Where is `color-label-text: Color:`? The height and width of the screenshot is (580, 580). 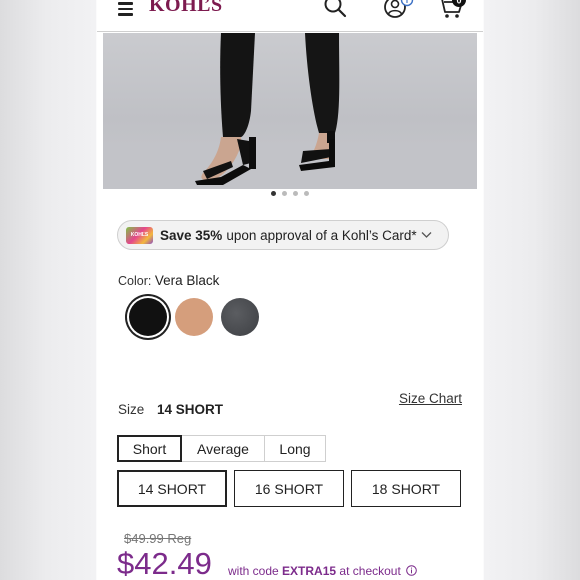 color-label-text: Color: is located at coordinates (135, 281).